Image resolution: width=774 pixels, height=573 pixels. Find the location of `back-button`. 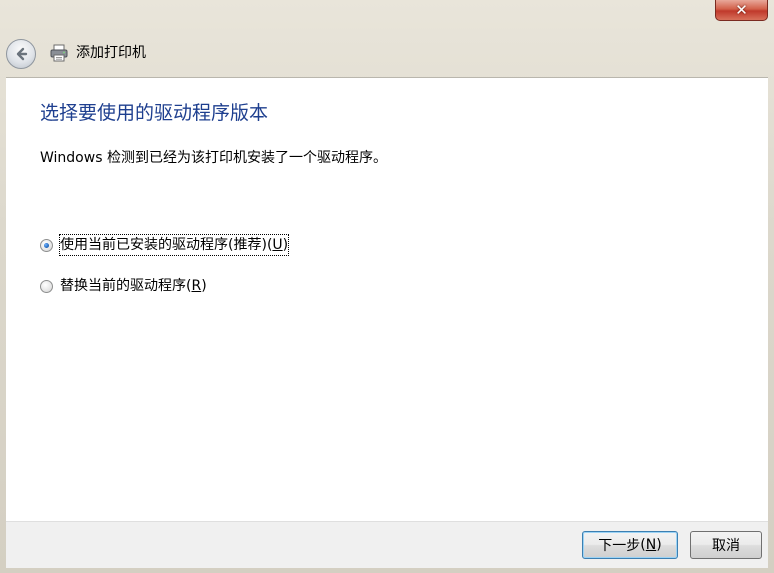

back-button is located at coordinates (21, 54).